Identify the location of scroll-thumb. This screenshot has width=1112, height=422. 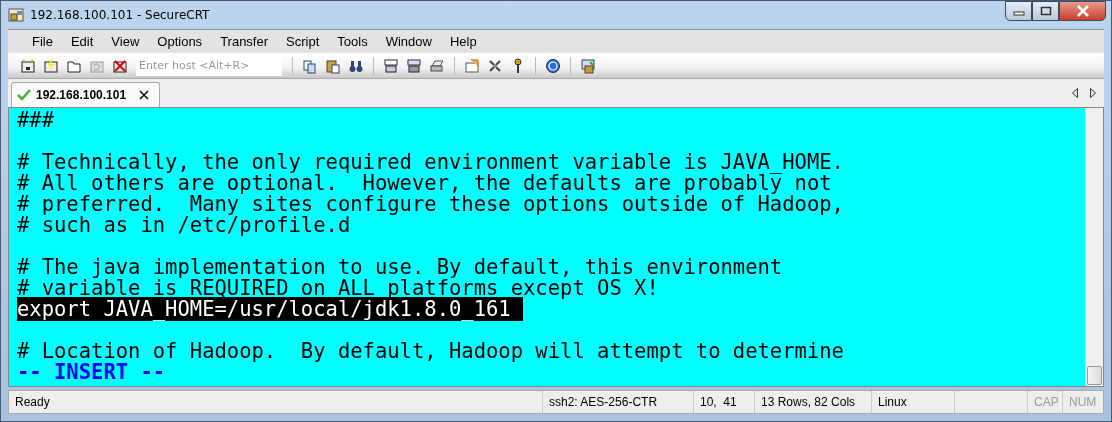
(1094, 375).